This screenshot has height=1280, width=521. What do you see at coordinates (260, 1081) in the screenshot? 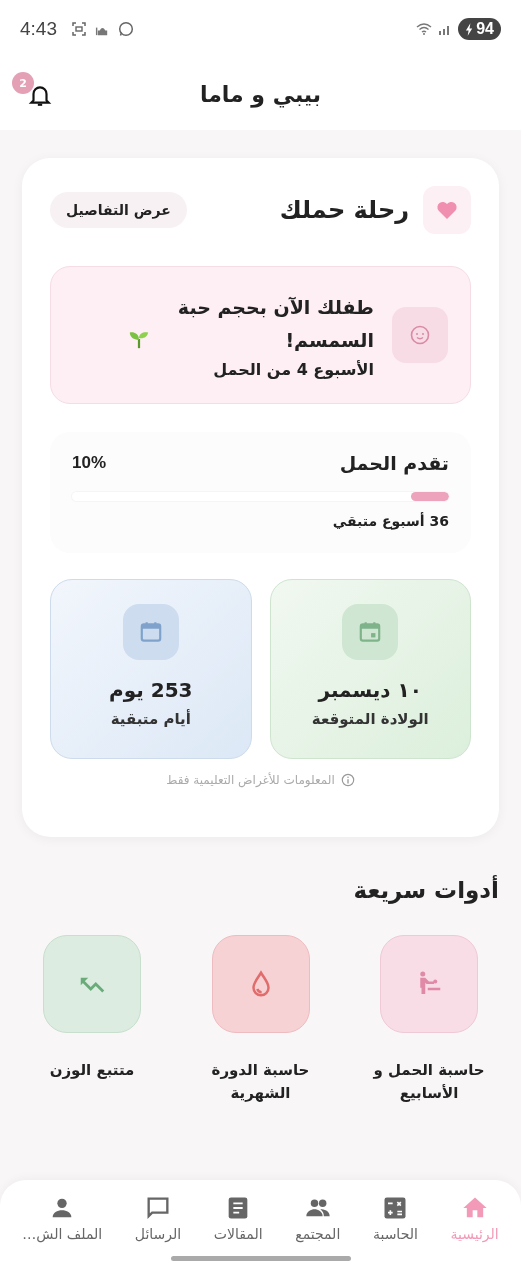
I see `tool-label: حاسبة الدورة الشهرية` at bounding box center [260, 1081].